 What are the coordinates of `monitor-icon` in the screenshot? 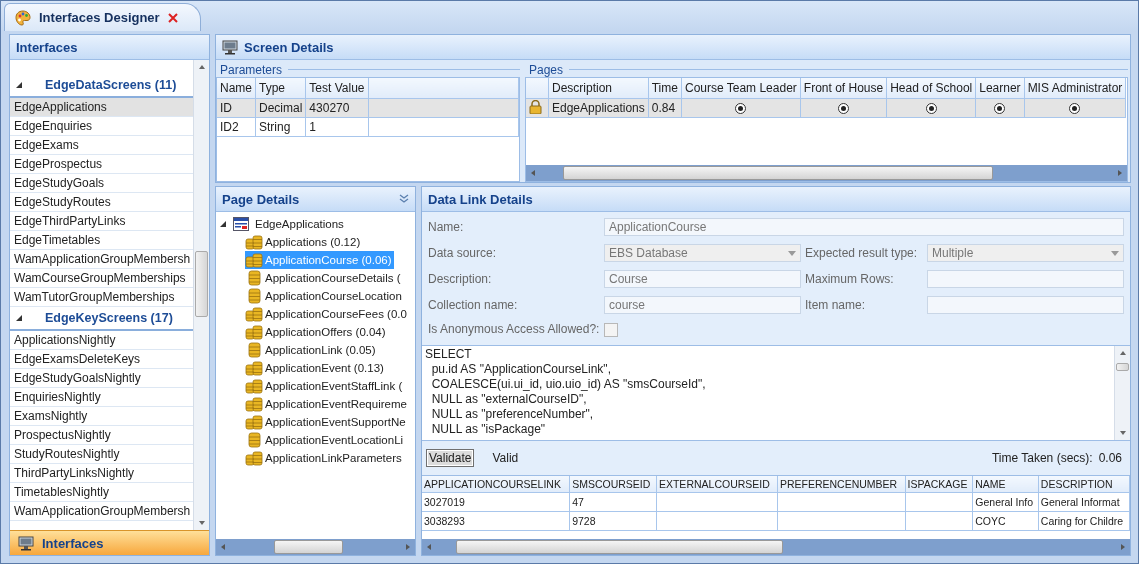 It's located at (26, 543).